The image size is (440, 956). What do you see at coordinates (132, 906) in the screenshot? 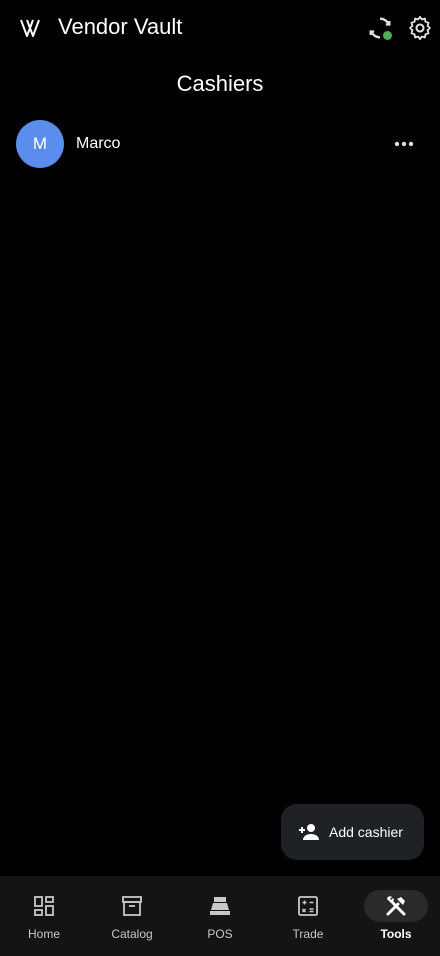
I see `archive-box-icon` at bounding box center [132, 906].